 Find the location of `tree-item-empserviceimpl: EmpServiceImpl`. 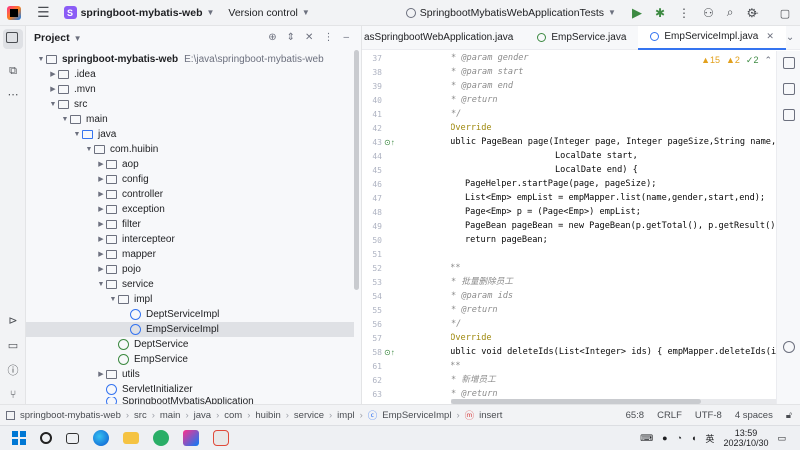

tree-item-empserviceimpl: EmpServiceImpl is located at coordinates (190, 329).